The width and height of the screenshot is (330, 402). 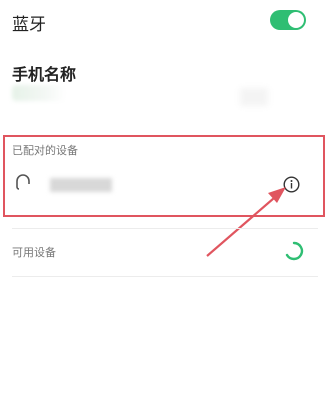 I want to click on toggle-knob, so click(x=296, y=20).